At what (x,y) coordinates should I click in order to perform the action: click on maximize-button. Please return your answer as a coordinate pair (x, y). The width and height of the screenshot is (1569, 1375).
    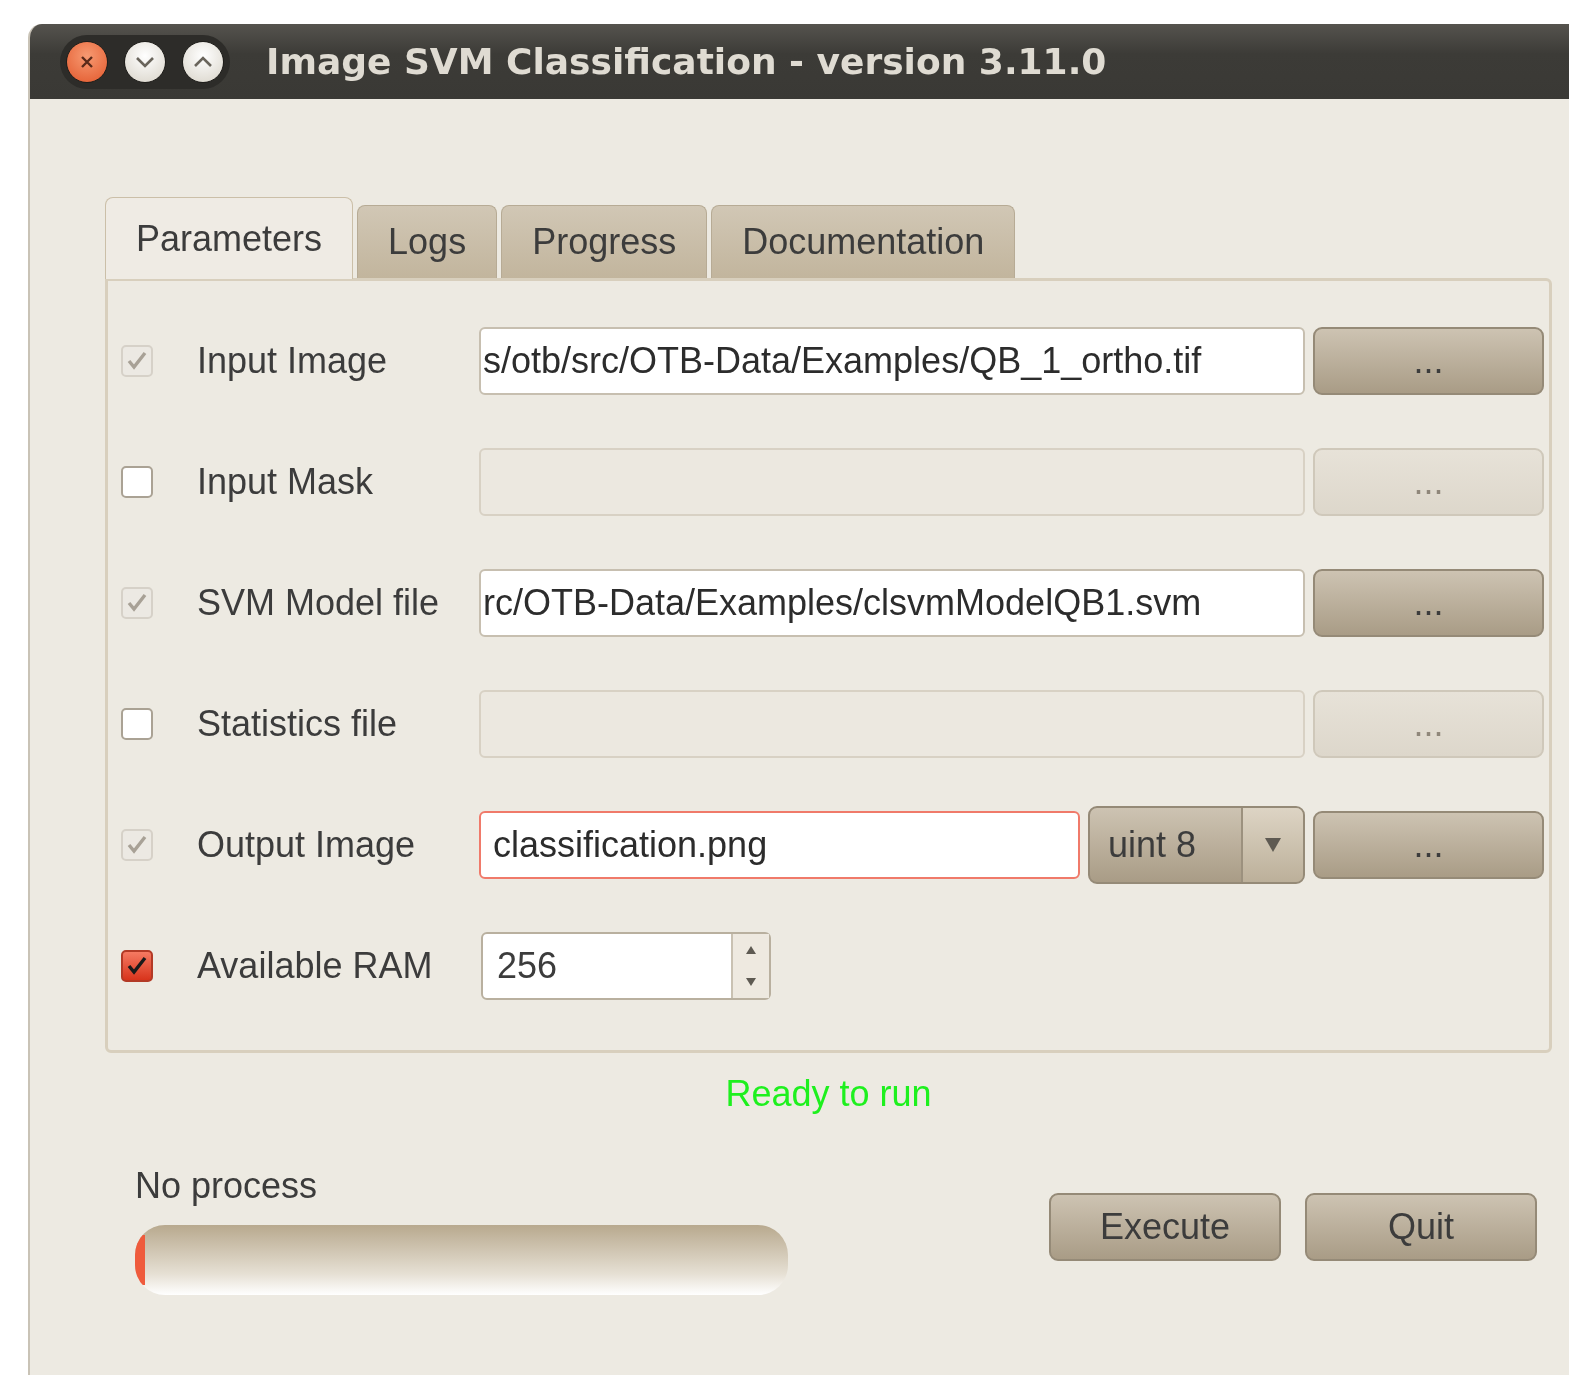
    Looking at the image, I should click on (203, 61).